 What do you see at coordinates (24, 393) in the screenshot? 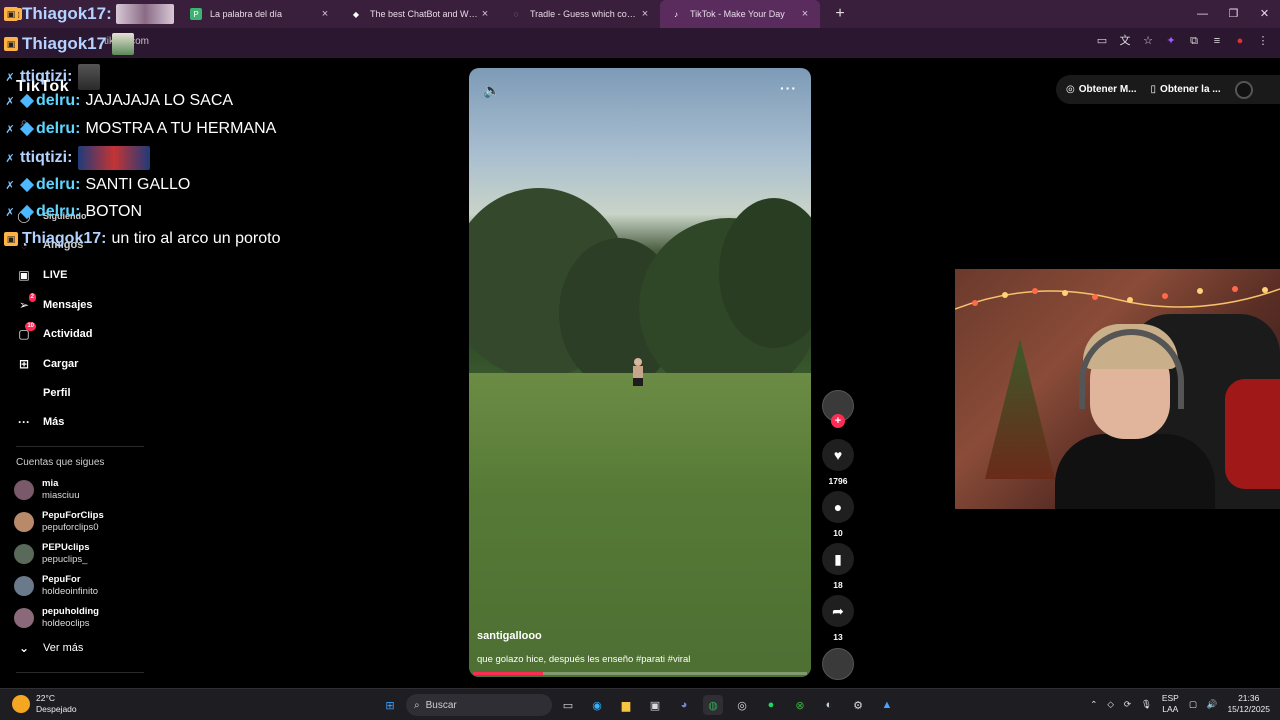
I see `profile-icon` at bounding box center [24, 393].